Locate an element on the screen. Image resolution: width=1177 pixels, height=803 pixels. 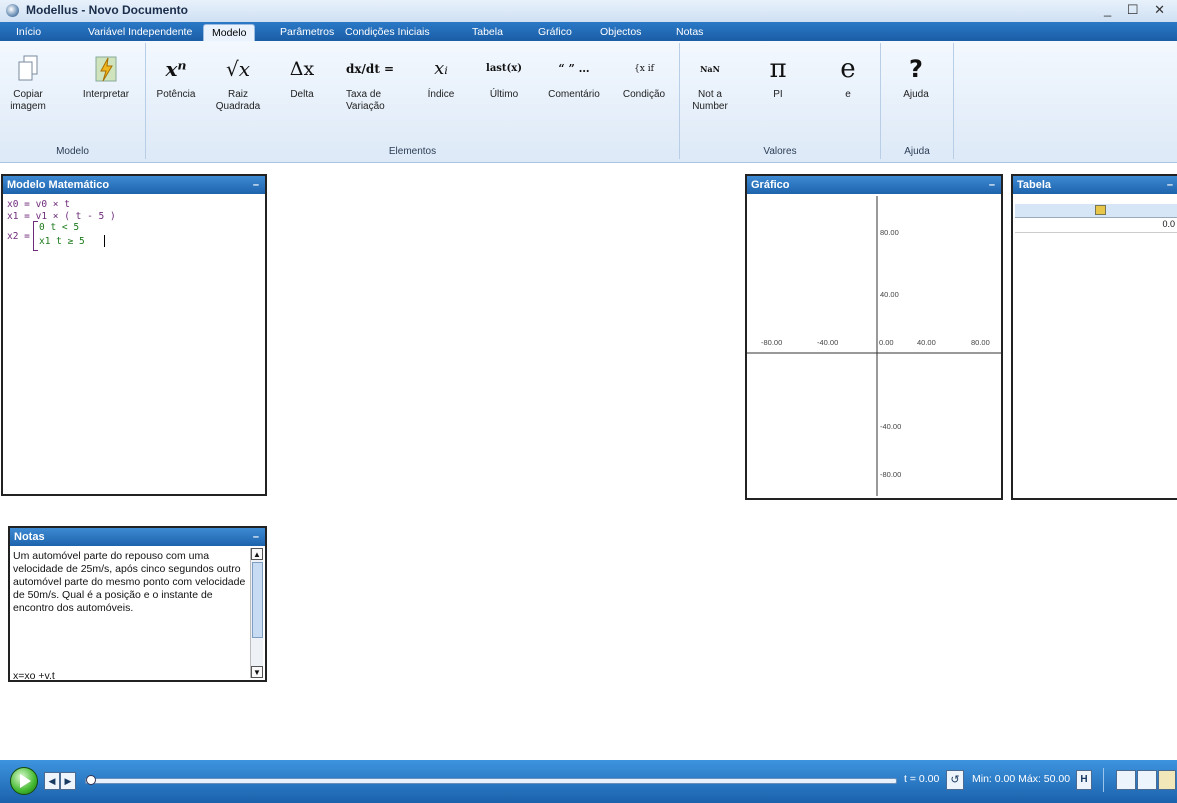
divider is located at coordinates (1103, 780).